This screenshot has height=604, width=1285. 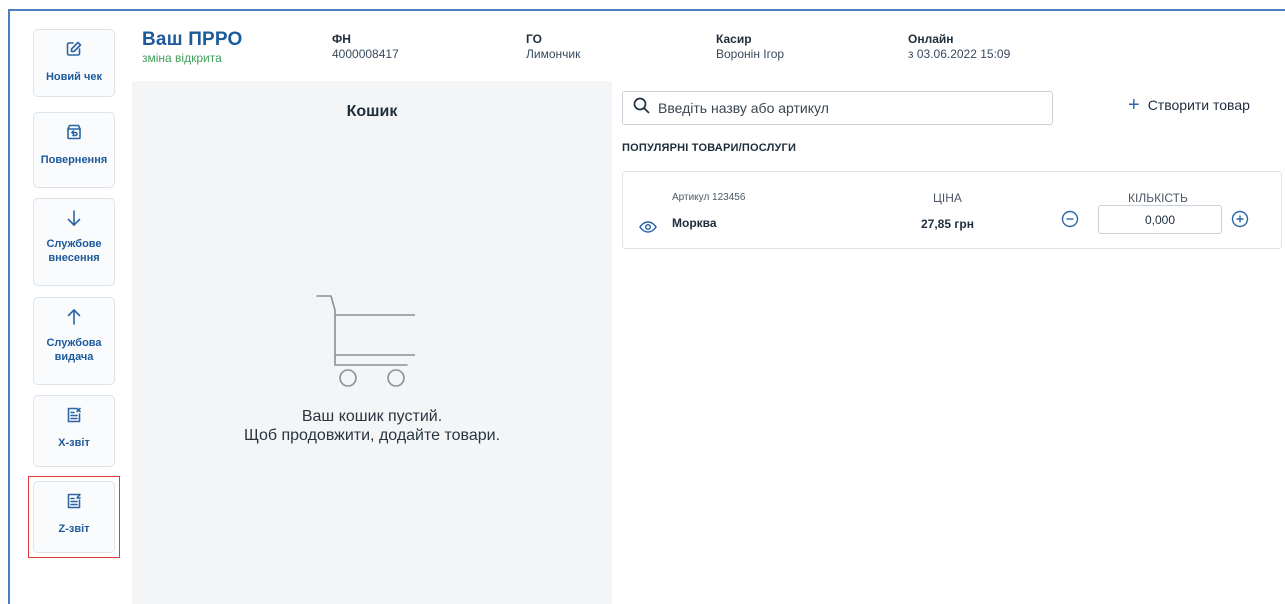 What do you see at coordinates (848, 108) in the screenshot?
I see `search-input` at bounding box center [848, 108].